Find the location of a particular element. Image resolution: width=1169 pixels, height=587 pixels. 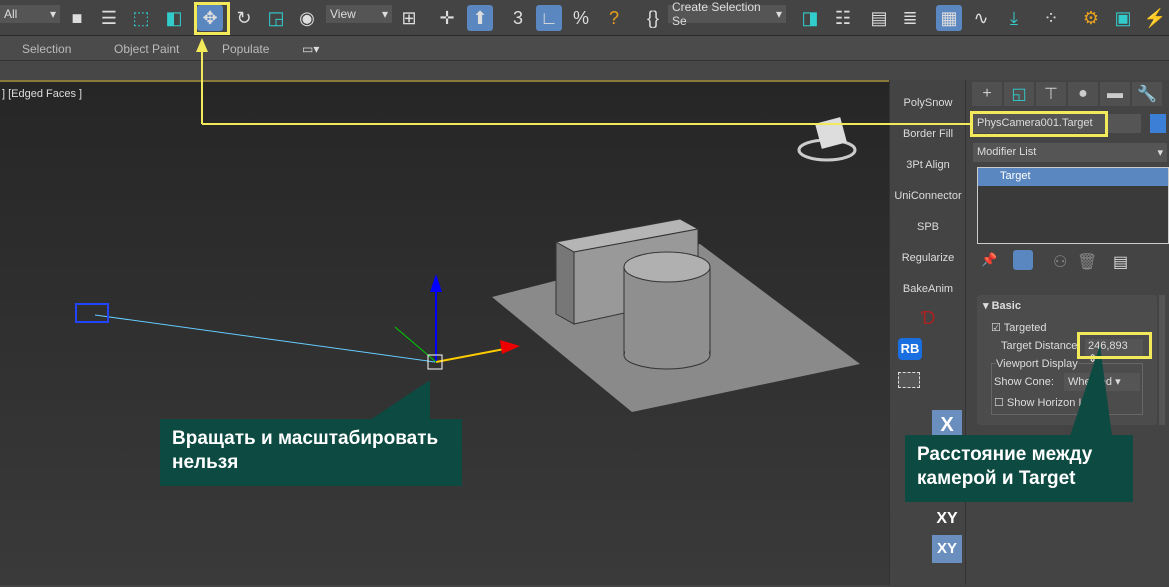

render-frame-icon: ▣ is located at coordinates (1123, 18).